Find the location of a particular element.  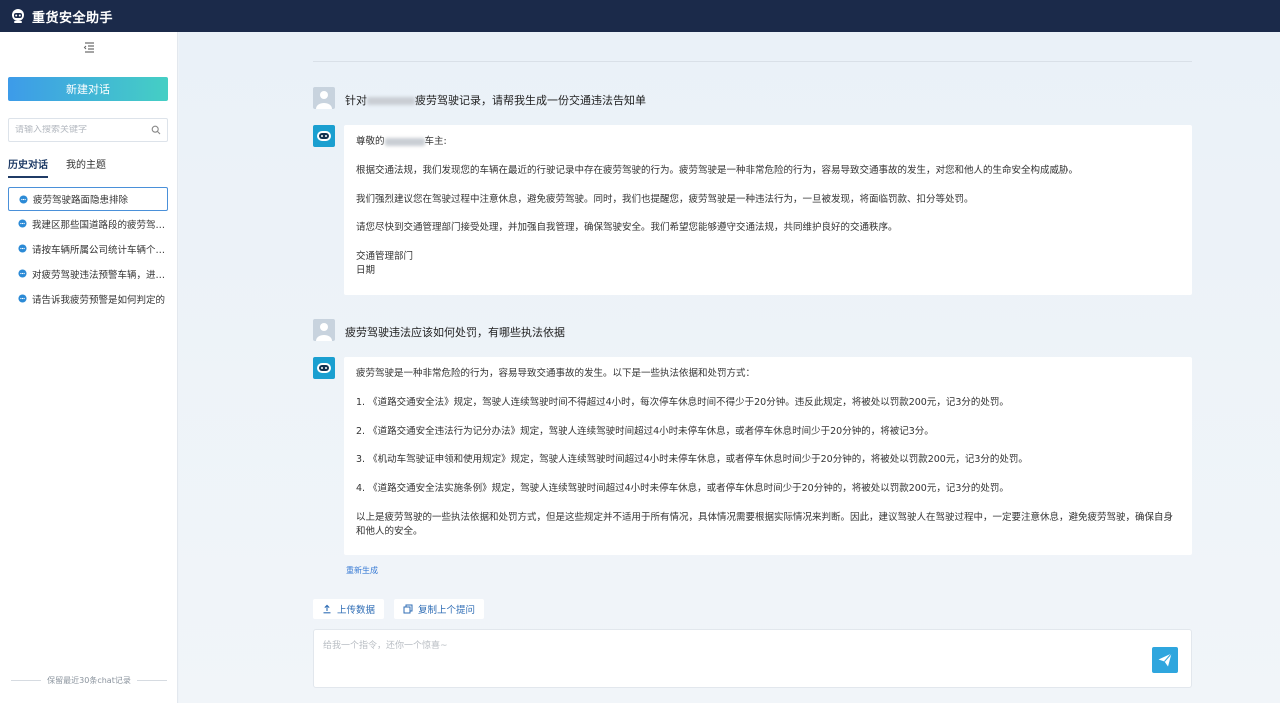

copy-last-question-button: 复制上个提问 is located at coordinates (439, 609).